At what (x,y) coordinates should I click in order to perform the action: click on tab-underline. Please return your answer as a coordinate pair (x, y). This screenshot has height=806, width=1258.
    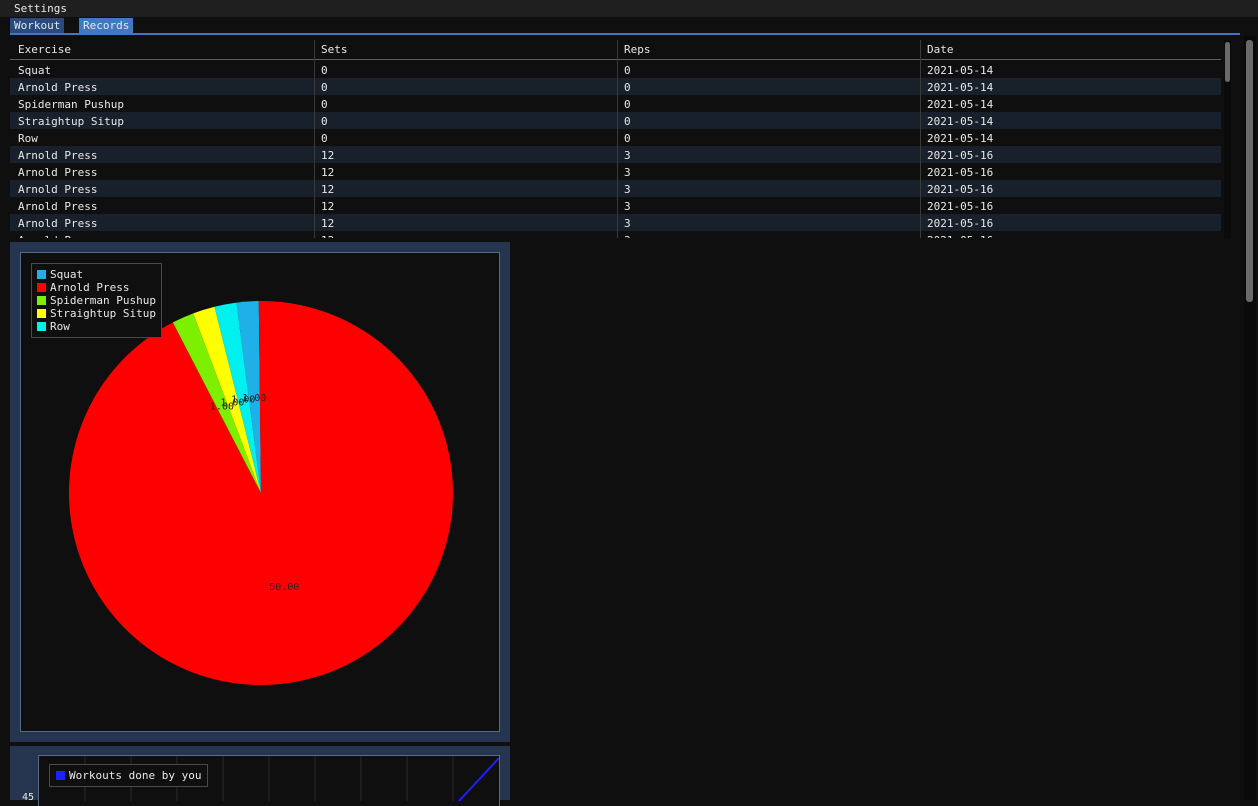
    Looking at the image, I should click on (625, 34).